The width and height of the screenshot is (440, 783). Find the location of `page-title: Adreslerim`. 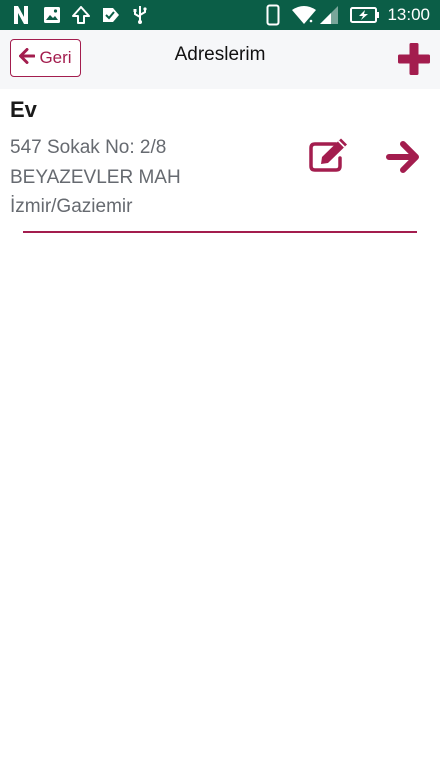

page-title: Adreslerim is located at coordinates (220, 54).